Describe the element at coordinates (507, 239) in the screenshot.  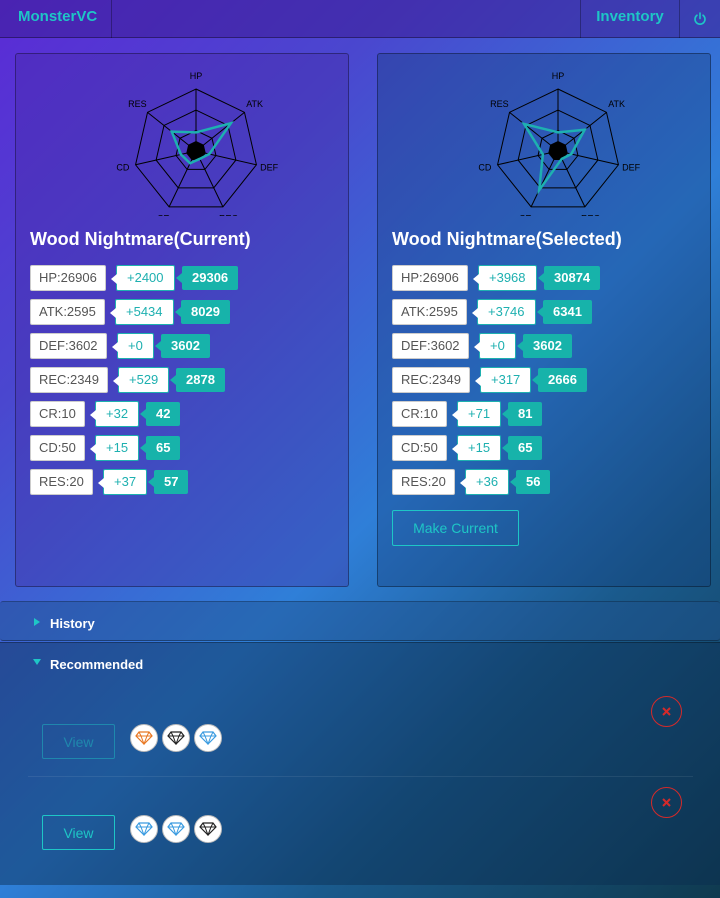
I see `selected-monster-title: Wood Nightmare(Selected)` at that location.